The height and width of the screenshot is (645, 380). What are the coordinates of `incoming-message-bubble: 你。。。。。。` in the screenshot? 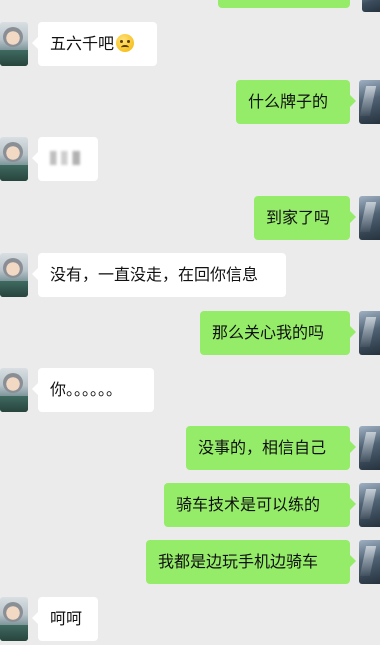 It's located at (93, 390).